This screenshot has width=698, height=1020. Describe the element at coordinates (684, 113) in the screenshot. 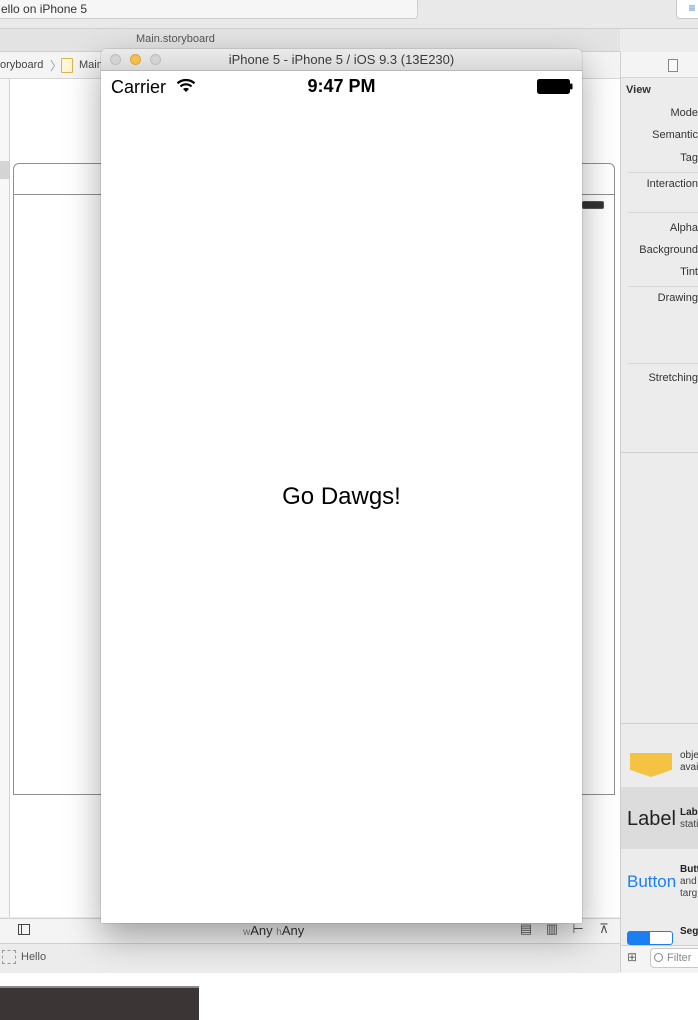

I see `inspector-label-mode: Mode` at that location.